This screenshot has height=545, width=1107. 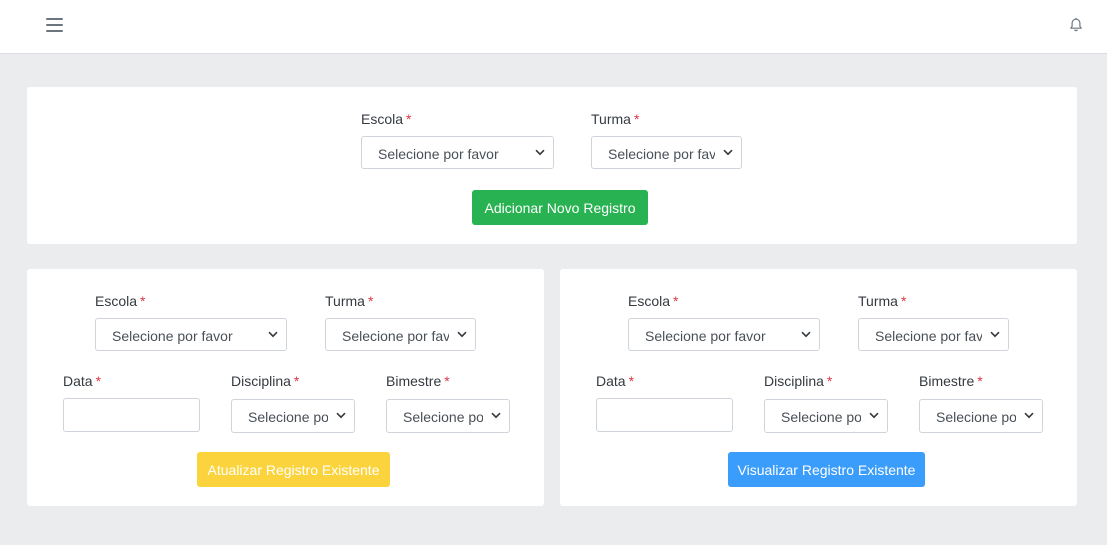 I want to click on hamburger-icon, so click(x=54, y=25).